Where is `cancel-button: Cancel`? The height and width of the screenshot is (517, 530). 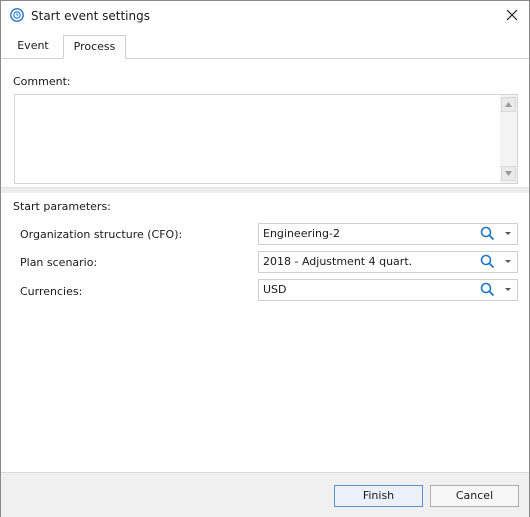
cancel-button: Cancel is located at coordinates (474, 496).